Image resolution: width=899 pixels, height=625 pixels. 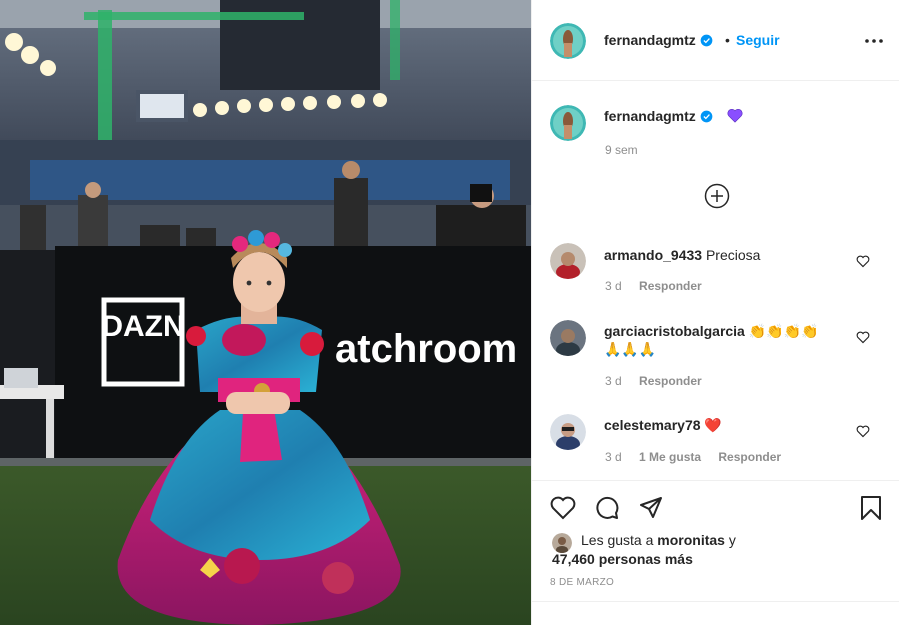 What do you see at coordinates (568, 123) in the screenshot?
I see `caption-avatar` at bounding box center [568, 123].